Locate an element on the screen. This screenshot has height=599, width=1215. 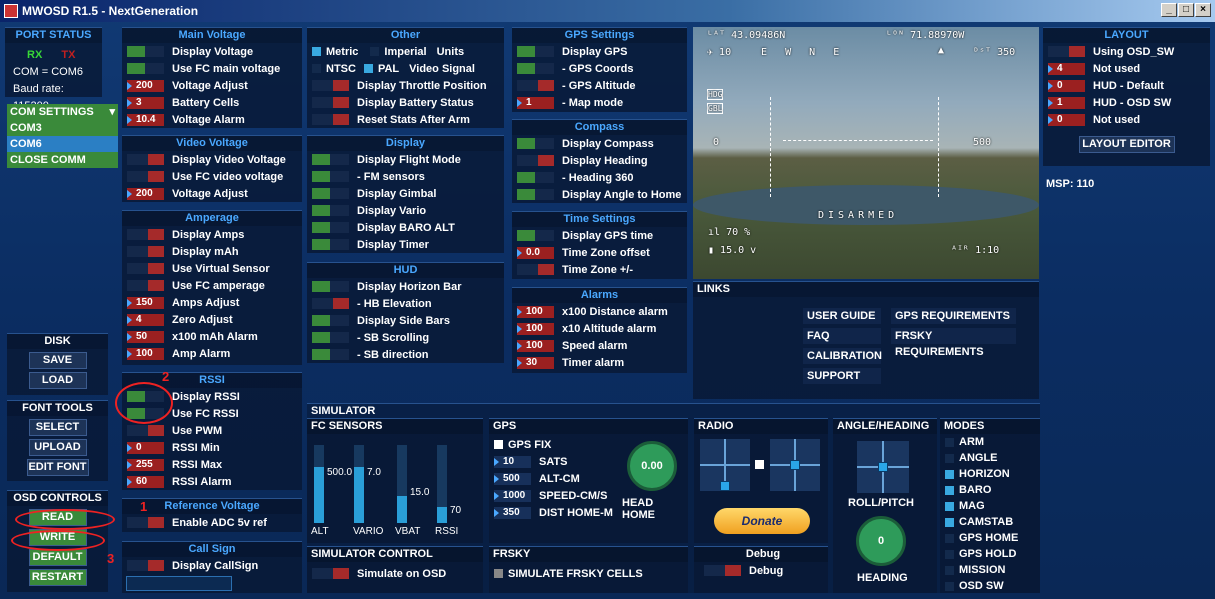
speed-alarm-input: 100 is located at coordinates (535, 345).